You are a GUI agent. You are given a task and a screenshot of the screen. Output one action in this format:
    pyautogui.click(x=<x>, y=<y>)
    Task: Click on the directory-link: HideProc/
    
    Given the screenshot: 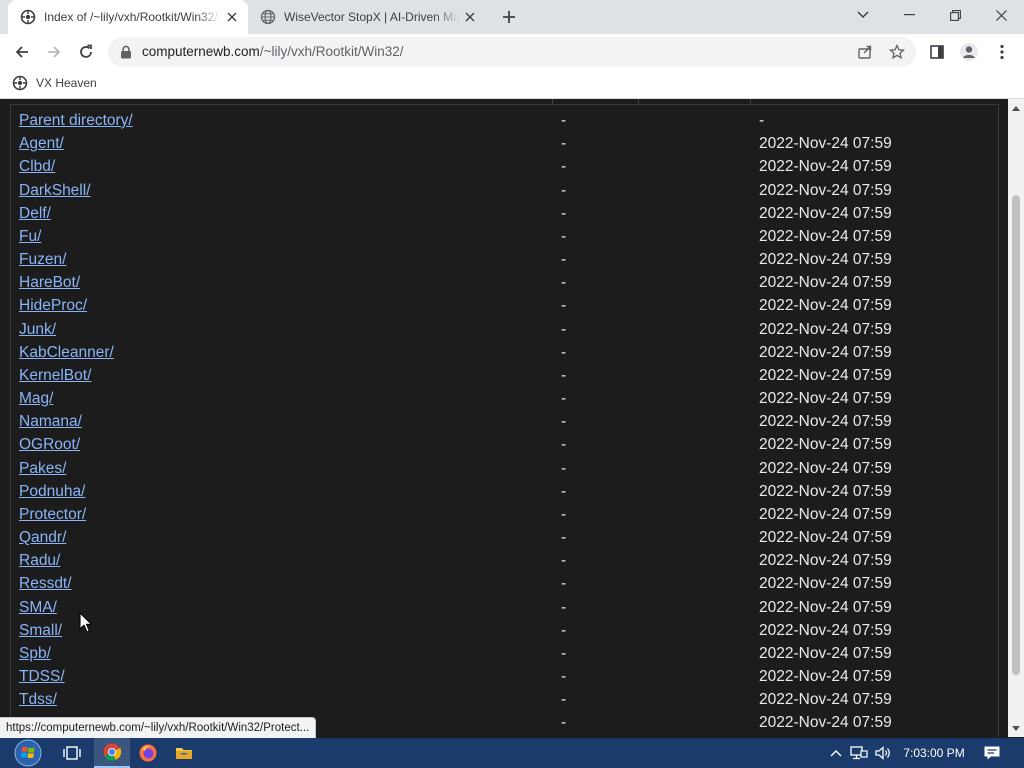 What is the action you would take?
    pyautogui.click(x=53, y=305)
    